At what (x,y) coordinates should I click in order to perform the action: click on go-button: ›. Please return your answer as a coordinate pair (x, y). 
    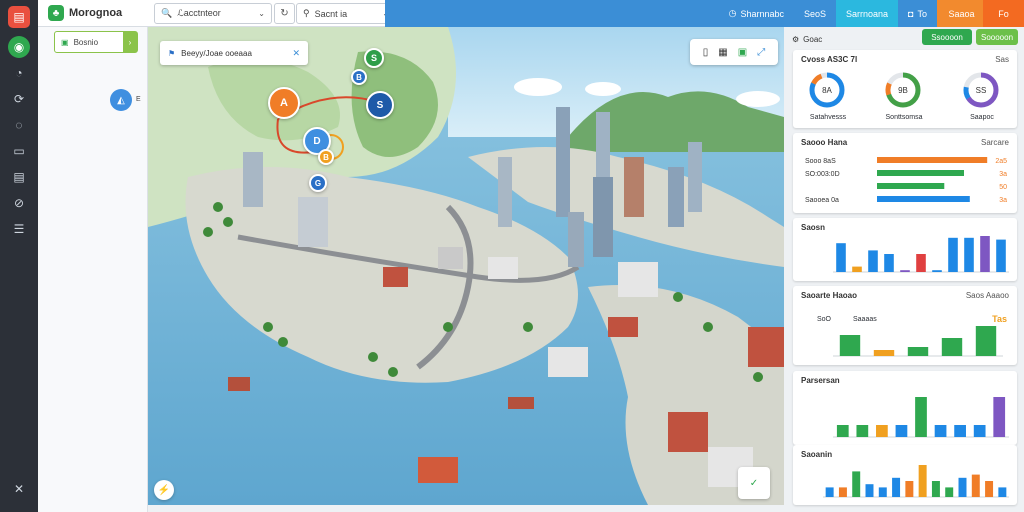
    Looking at the image, I should click on (130, 42).